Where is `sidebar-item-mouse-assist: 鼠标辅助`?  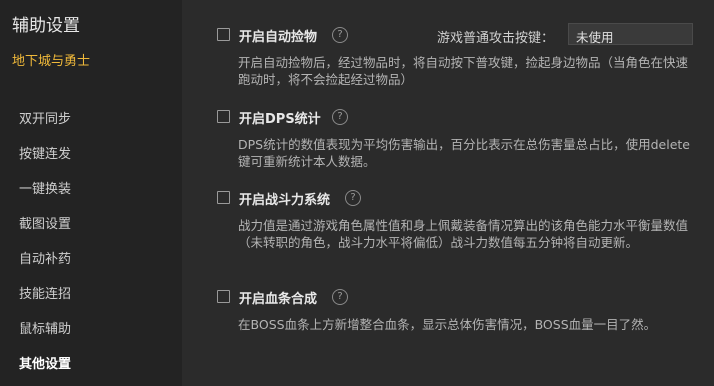 sidebar-item-mouse-assist: 鼠标辅助 is located at coordinates (45, 327).